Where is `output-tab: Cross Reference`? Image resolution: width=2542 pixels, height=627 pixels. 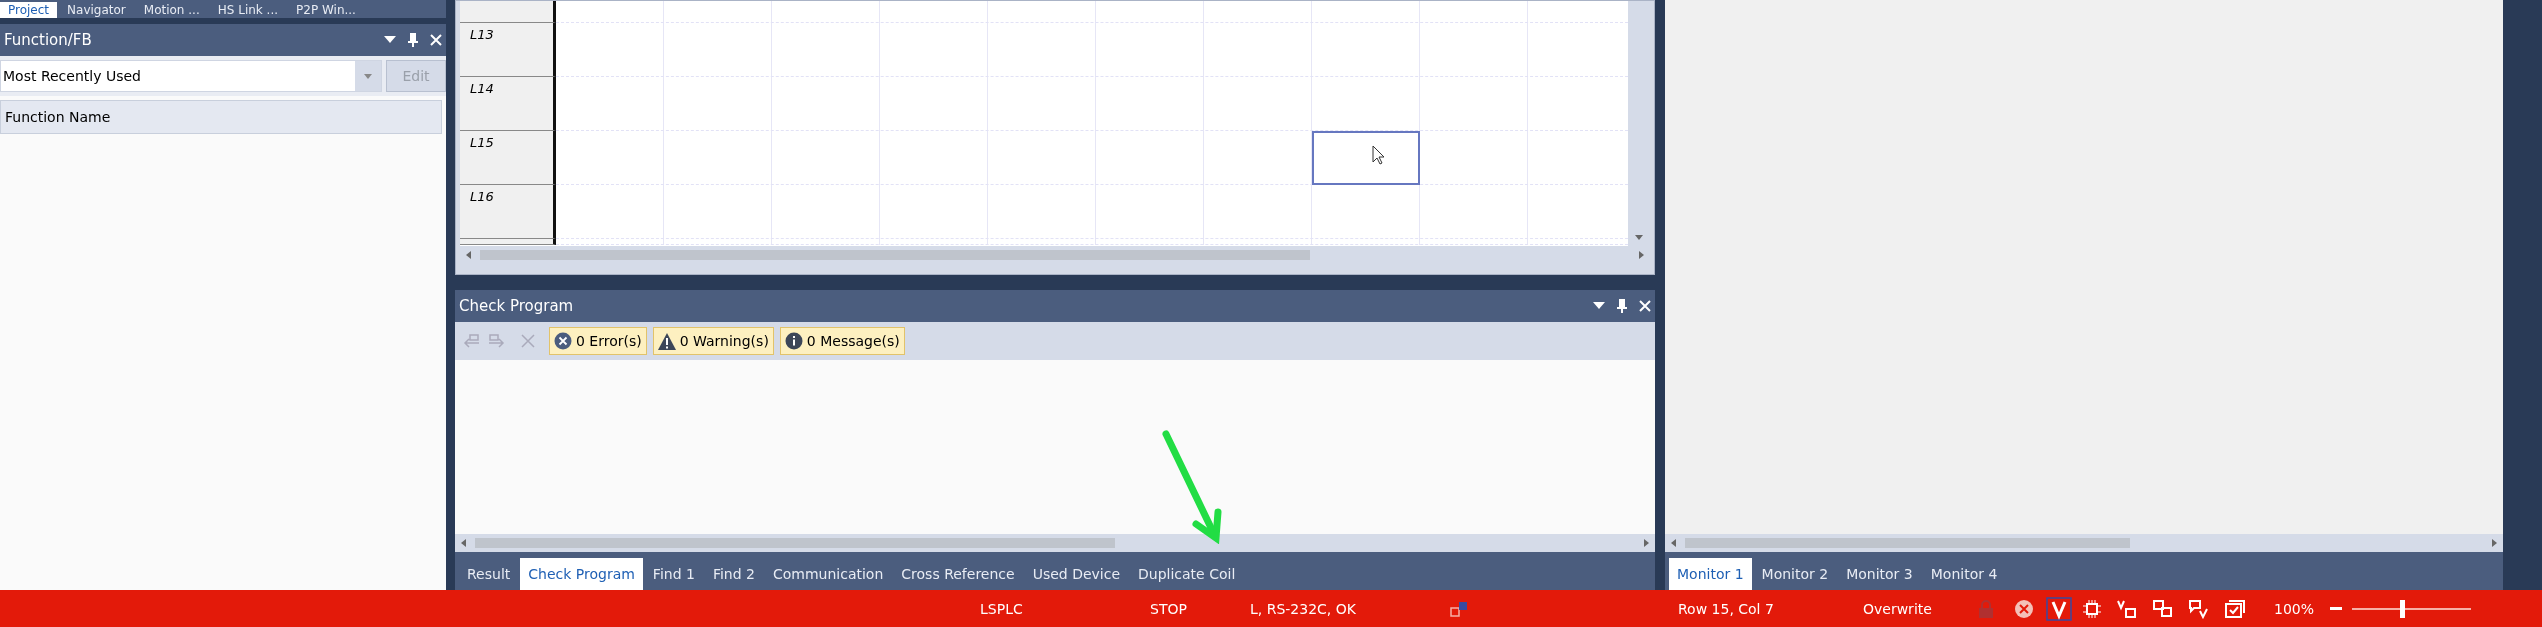 output-tab: Cross Reference is located at coordinates (958, 574).